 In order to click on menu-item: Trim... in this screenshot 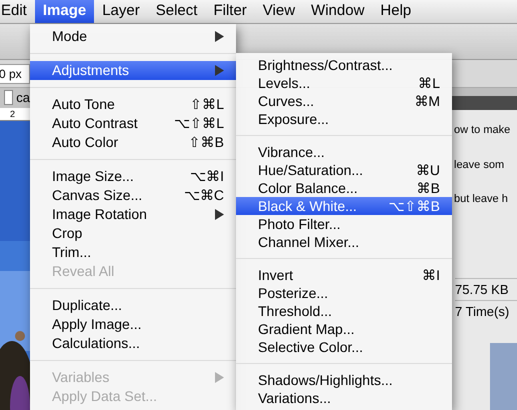, I will do `click(133, 252)`.